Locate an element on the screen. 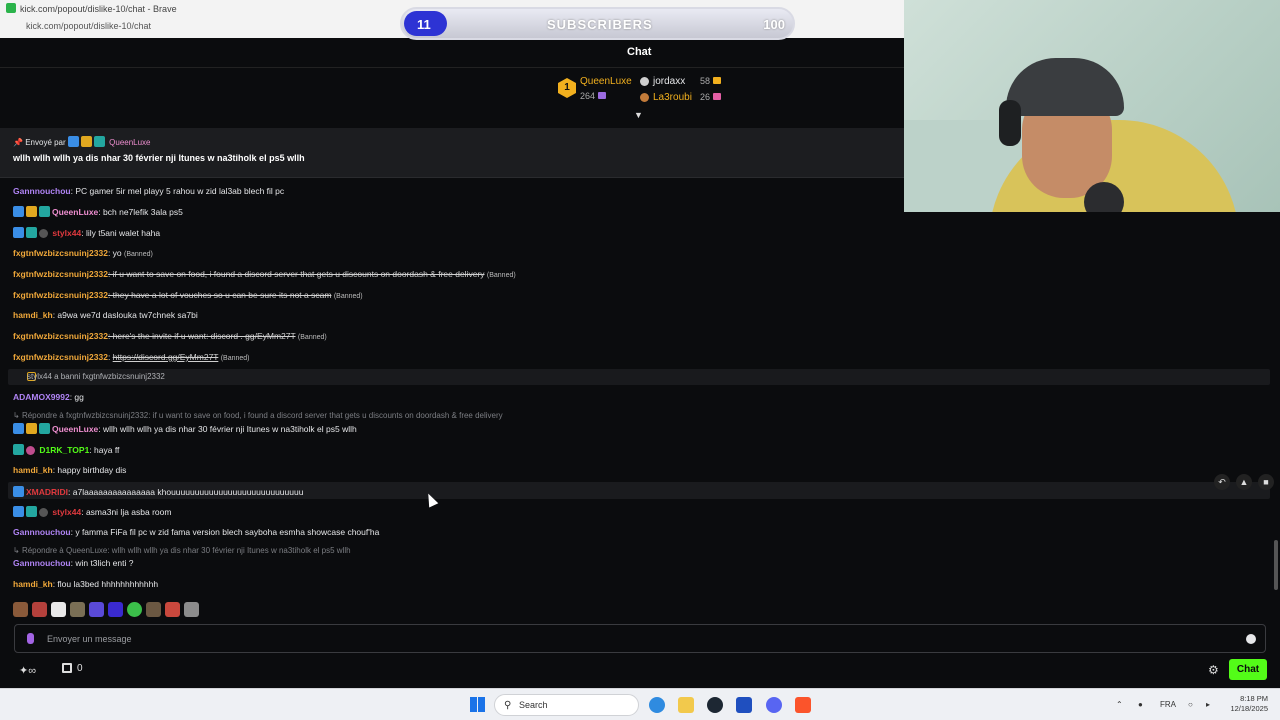  pin-icon: 📌 is located at coordinates (18, 142).